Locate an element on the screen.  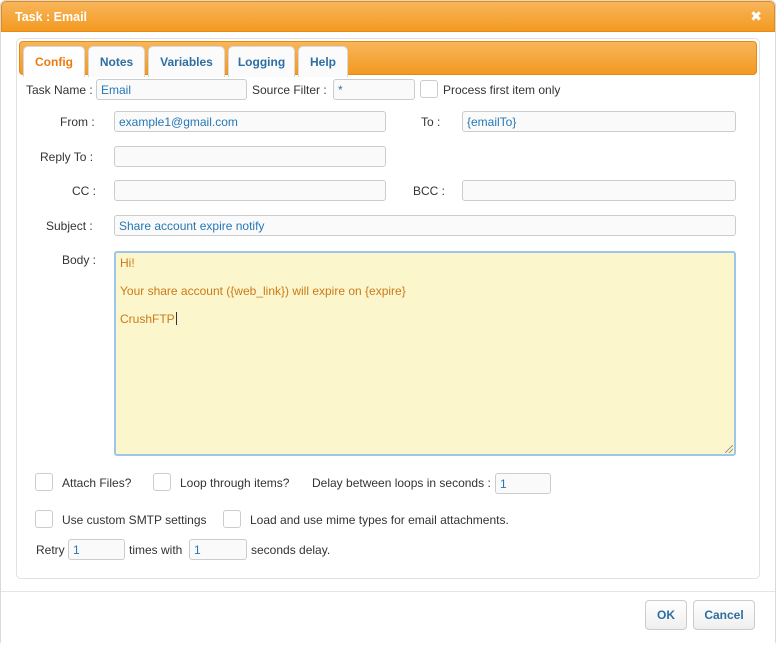
retry-label: Retry is located at coordinates (50, 550).